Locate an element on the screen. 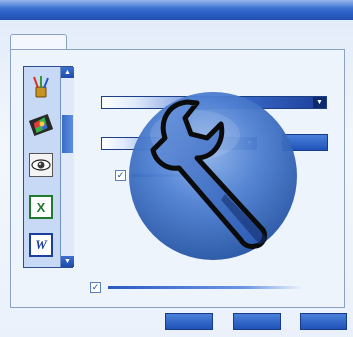 Image resolution: width=353 pixels, height=337 pixels. eye-viewer-icon is located at coordinates (41, 165).